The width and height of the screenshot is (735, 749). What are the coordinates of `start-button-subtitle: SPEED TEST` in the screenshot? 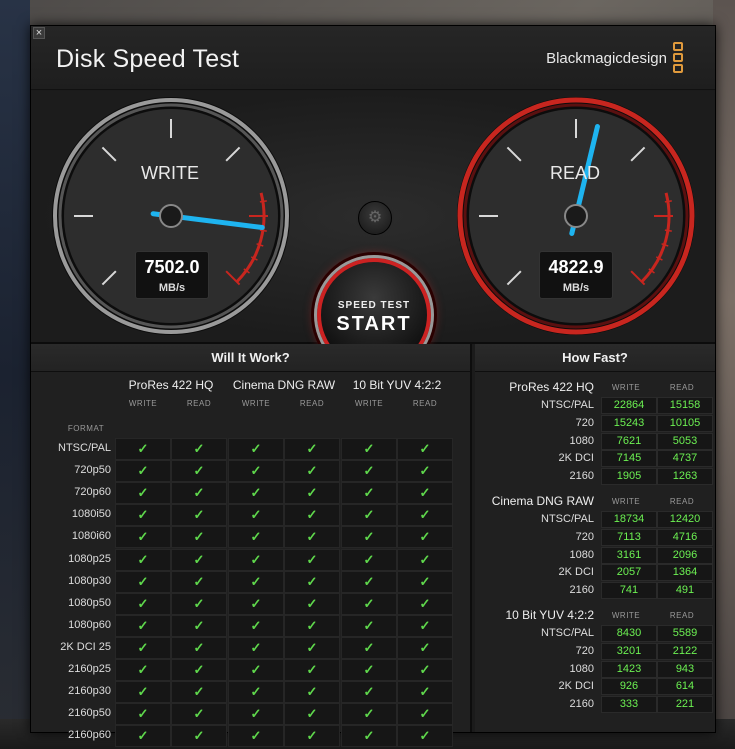 It's located at (374, 305).